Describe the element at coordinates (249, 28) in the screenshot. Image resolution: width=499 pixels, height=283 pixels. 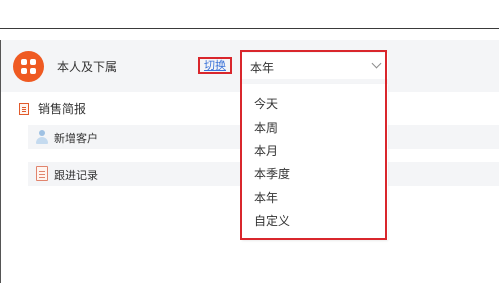
I see `window-top-border` at that location.